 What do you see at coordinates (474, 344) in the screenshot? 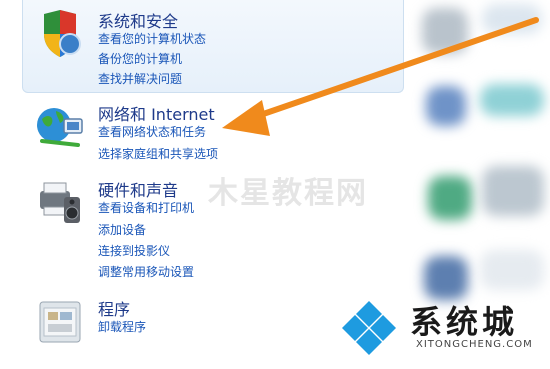
I see `logo-domain-text: XITONGCHENG.COM` at bounding box center [474, 344].